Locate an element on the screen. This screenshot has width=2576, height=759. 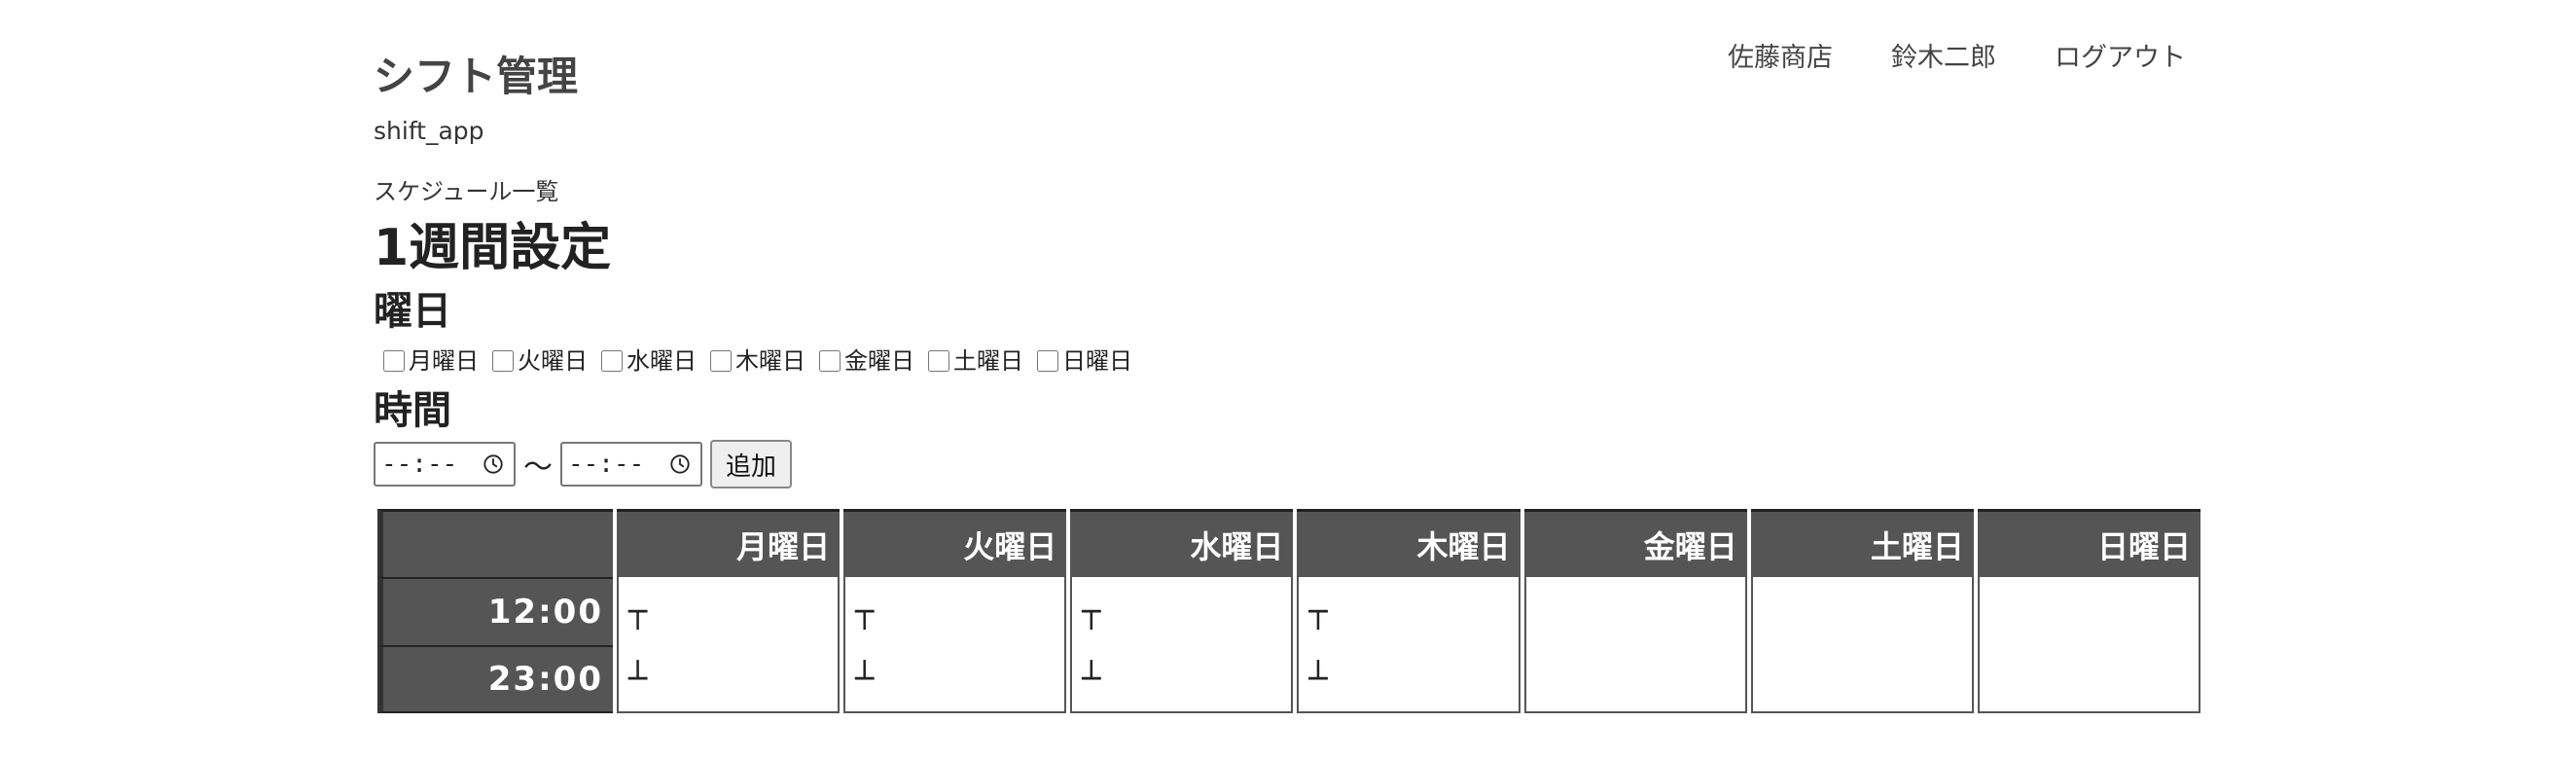
top-nav: 佐藤商店 鈴木二郎 ログアウト is located at coordinates (1986, 59).